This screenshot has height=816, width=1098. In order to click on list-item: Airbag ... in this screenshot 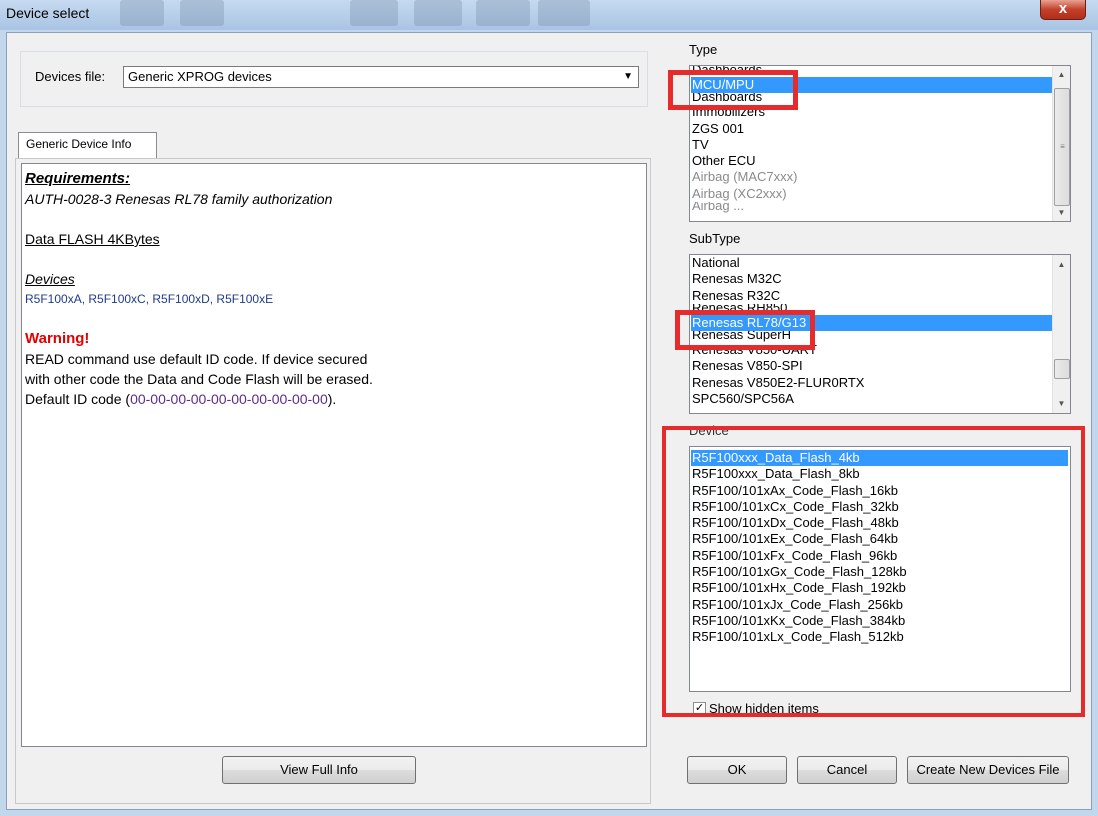, I will do `click(871, 207)`.